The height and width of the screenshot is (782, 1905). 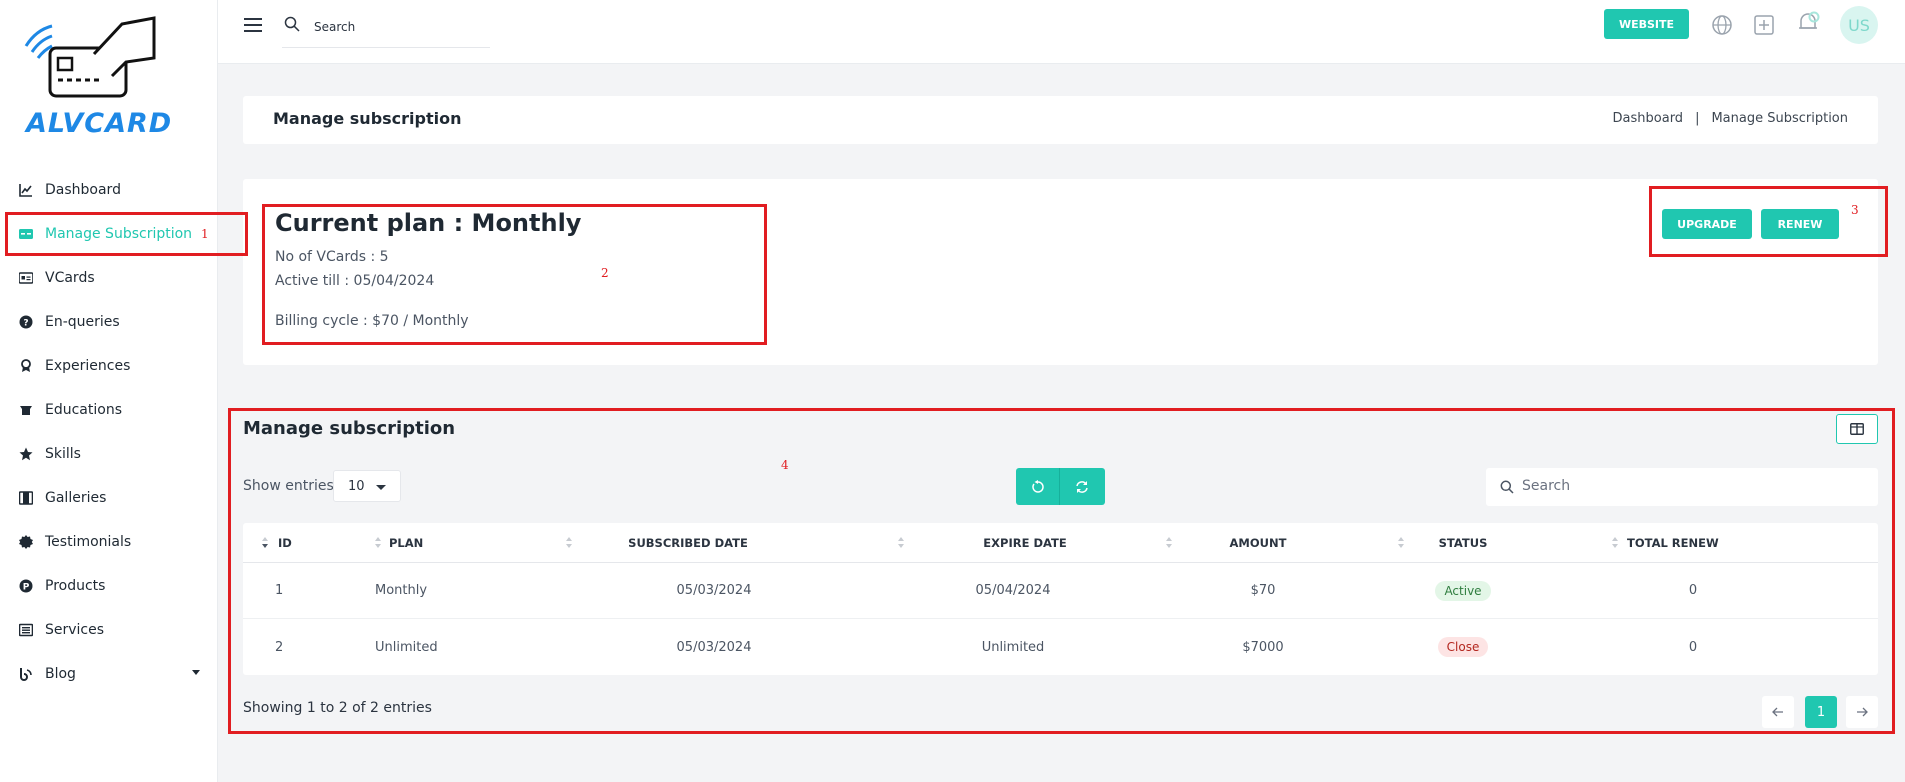 What do you see at coordinates (63, 454) in the screenshot?
I see `sidebar-item-label: Skills` at bounding box center [63, 454].